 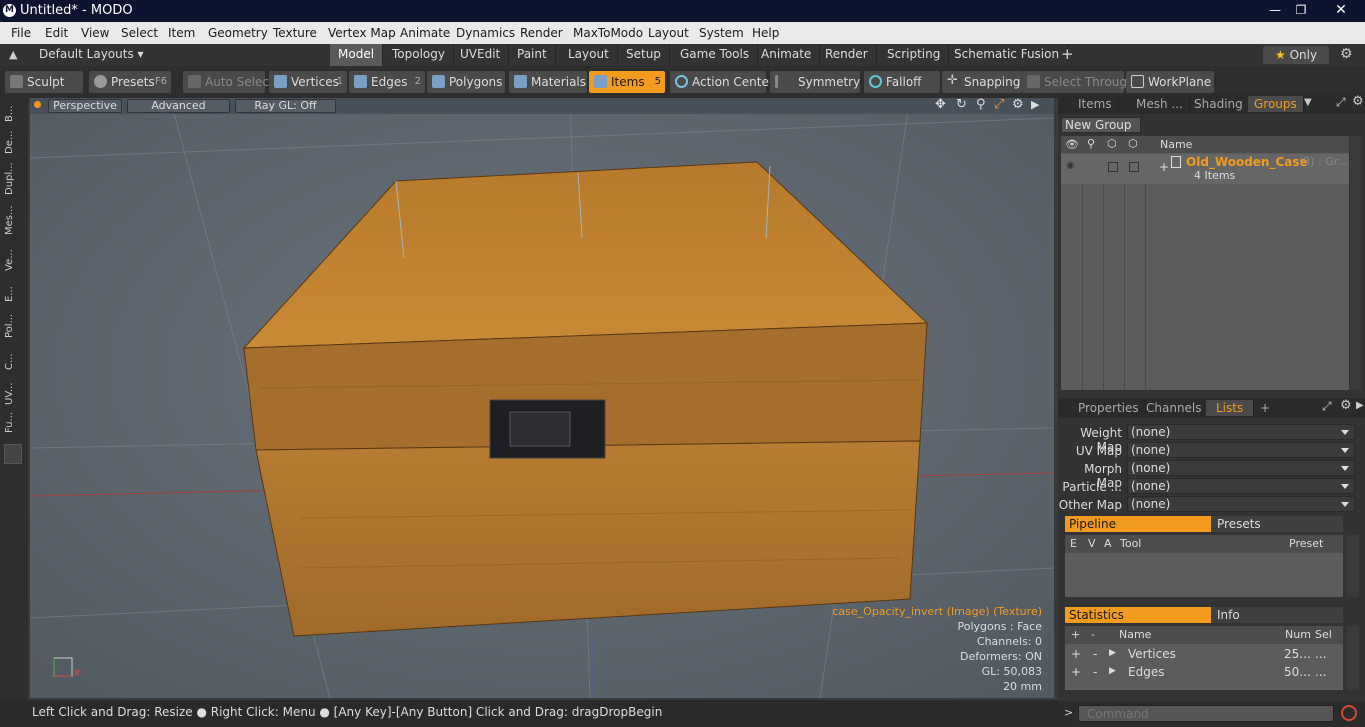 What do you see at coordinates (627, 82) in the screenshot?
I see `items-button: Items 5` at bounding box center [627, 82].